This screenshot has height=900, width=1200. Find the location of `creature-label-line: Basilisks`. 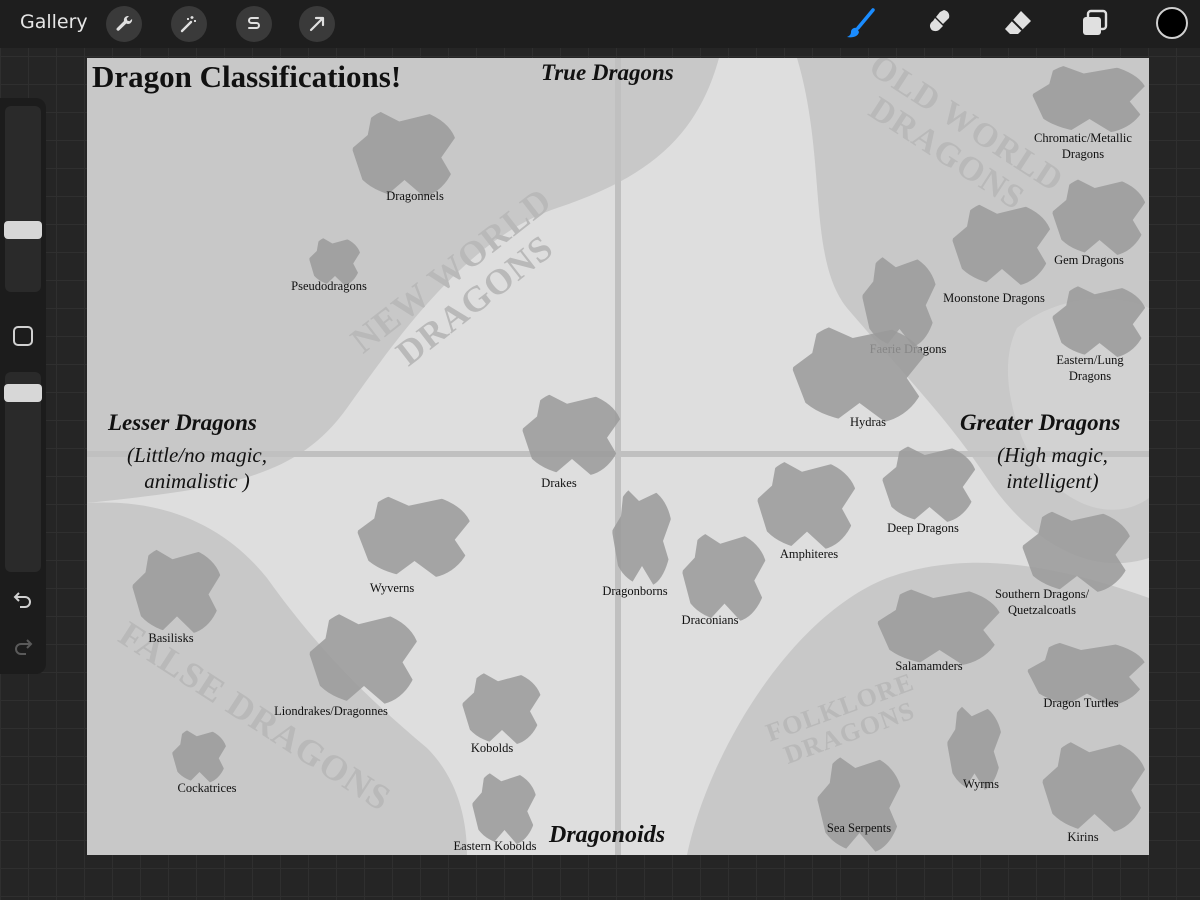

creature-label-line: Basilisks is located at coordinates (171, 638).